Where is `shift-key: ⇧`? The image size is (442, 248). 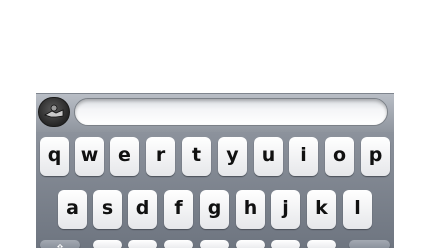
shift-key: ⇧ is located at coordinates (60, 244).